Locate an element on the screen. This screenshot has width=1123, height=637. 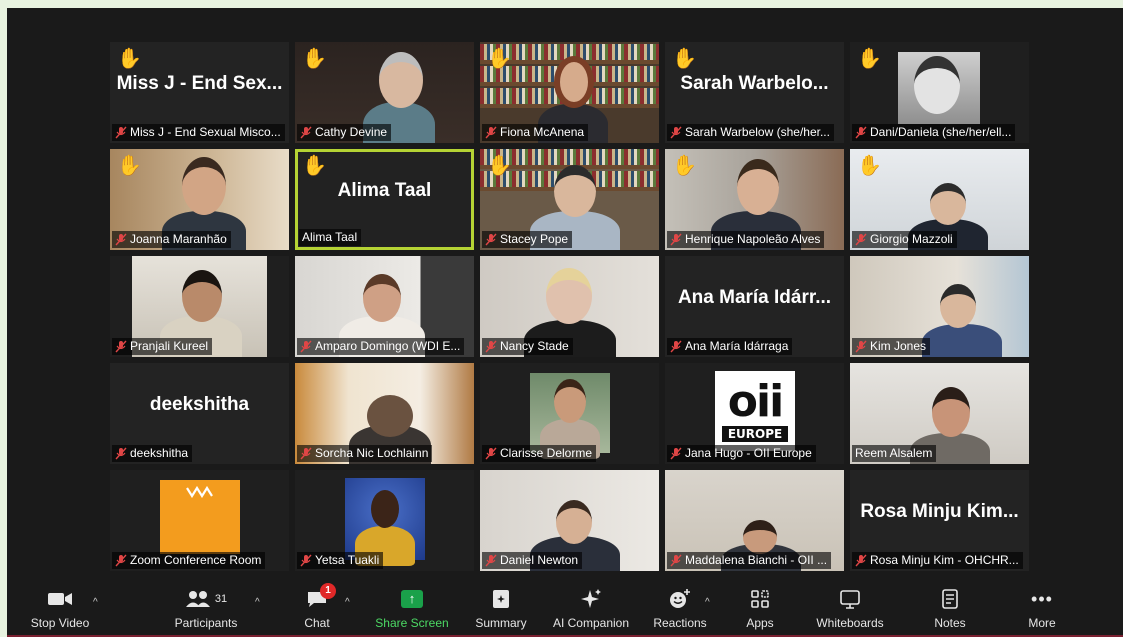
participant-name-label: Stacey Pope is located at coordinates (527, 239).